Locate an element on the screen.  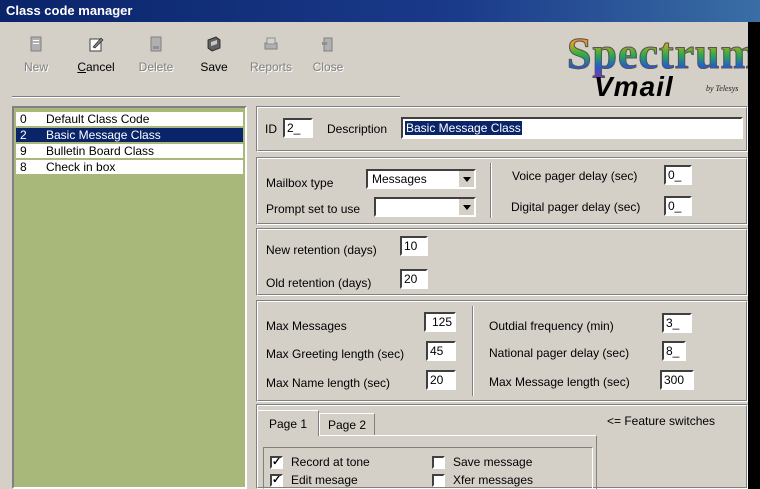
max-greeting-label: Max Greeting length (sec) is located at coordinates (335, 354).